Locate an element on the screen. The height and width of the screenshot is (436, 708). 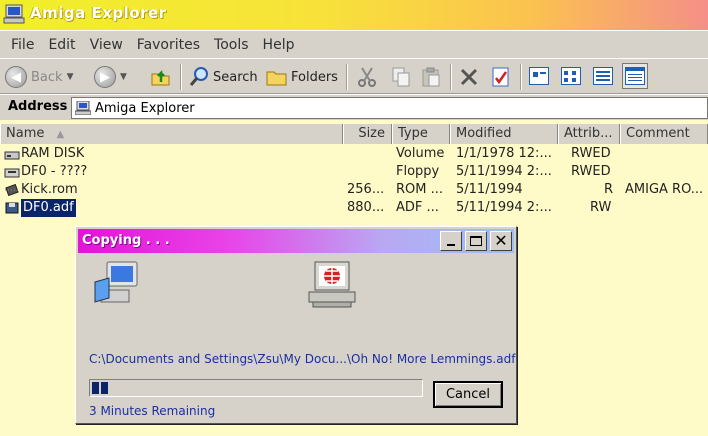
small-icons-view-icon is located at coordinates (571, 76).